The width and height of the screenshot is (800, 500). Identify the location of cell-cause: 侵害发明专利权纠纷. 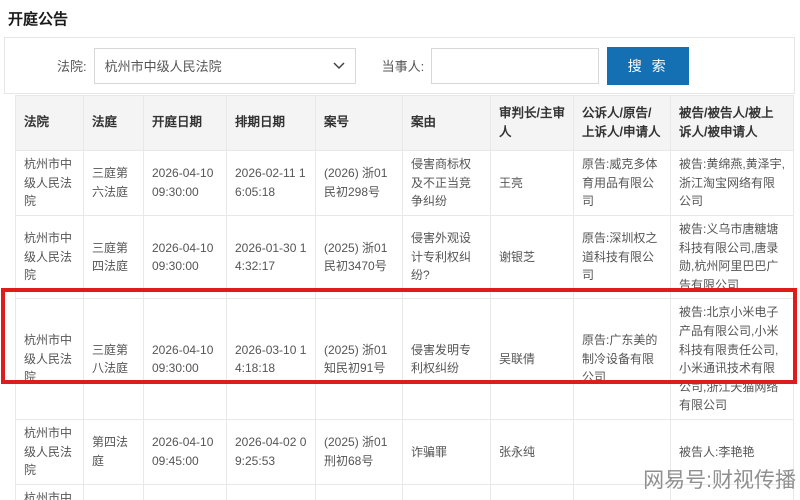
(446, 359).